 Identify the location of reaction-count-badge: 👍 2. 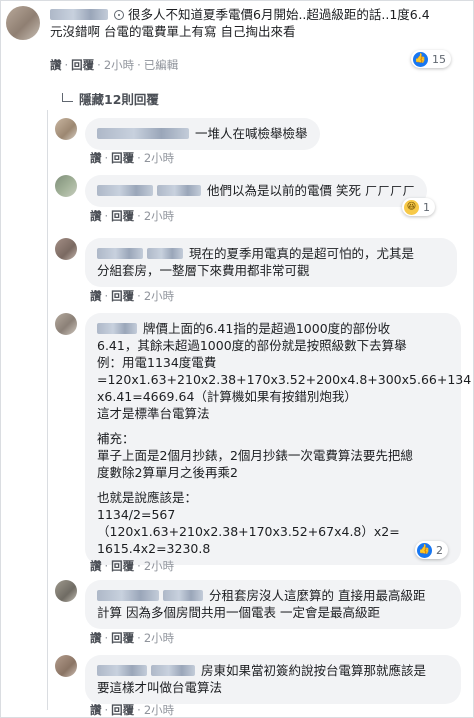
(431, 550).